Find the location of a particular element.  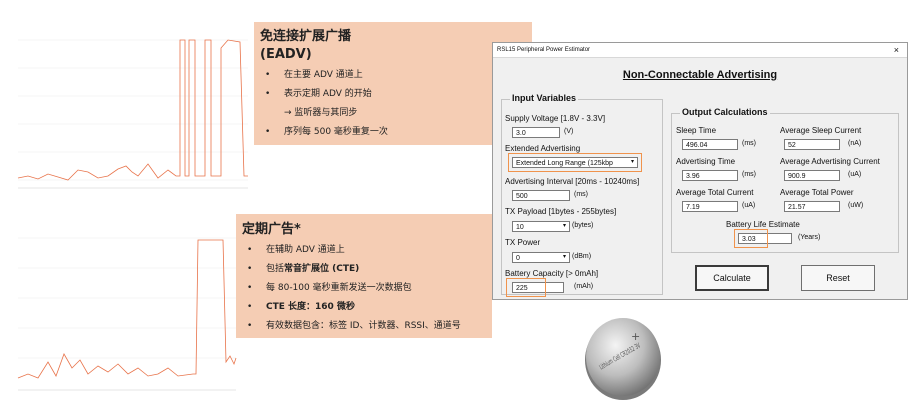

avg-advertising-current-label: Average Advertising Current is located at coordinates (830, 161).